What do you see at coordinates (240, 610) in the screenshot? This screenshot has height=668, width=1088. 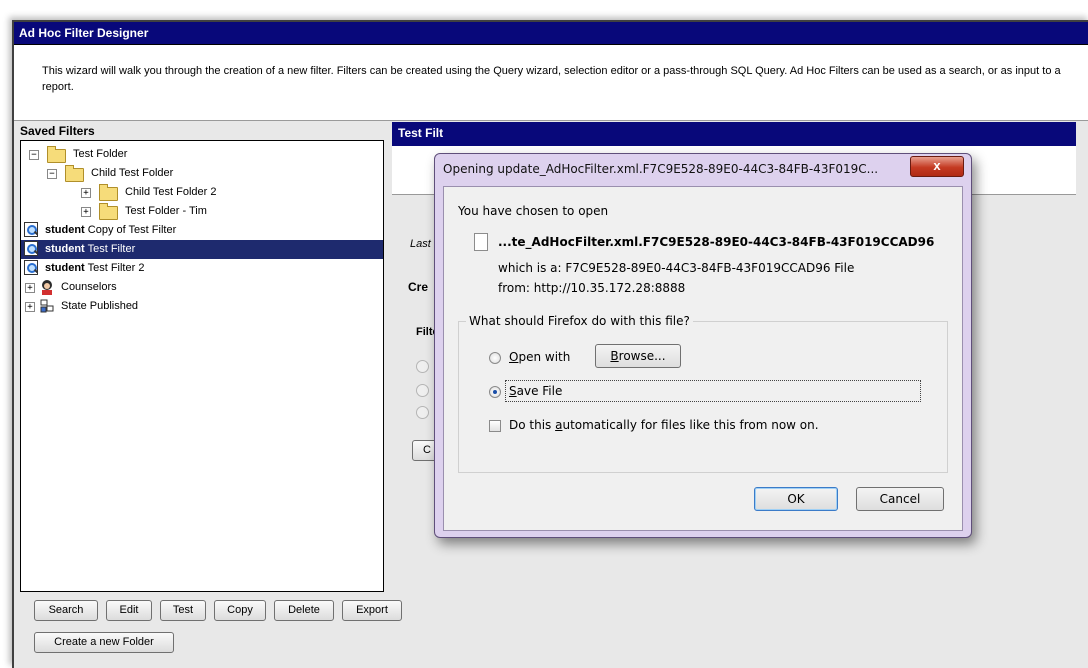 I see `copy-button: Copy` at bounding box center [240, 610].